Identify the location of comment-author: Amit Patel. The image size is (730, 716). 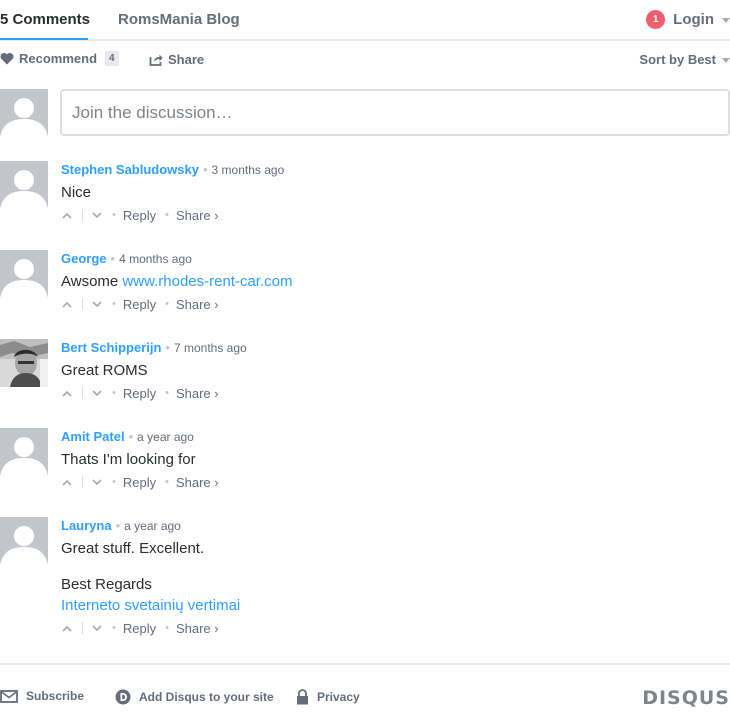
(93, 436).